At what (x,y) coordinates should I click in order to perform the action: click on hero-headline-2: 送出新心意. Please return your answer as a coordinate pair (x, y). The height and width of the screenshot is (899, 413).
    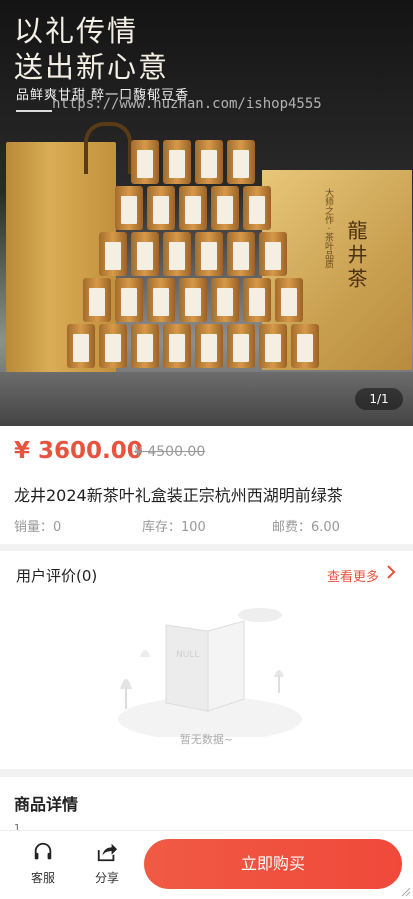
    Looking at the image, I should click on (92, 67).